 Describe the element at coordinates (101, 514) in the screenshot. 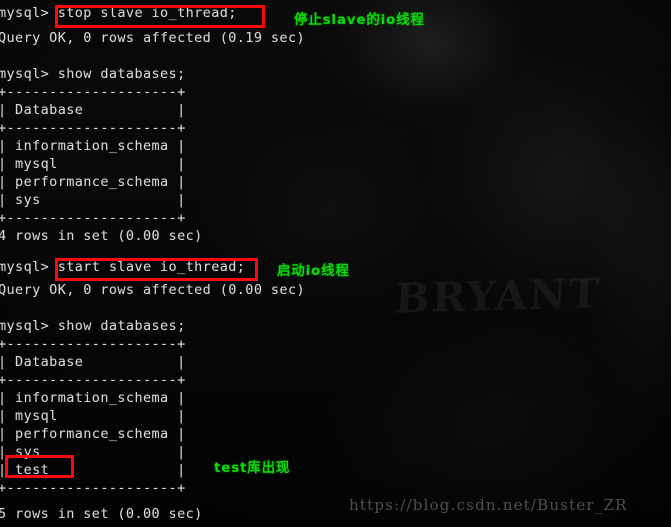

I see `terminal-line: 5 rows in set (0.00 sec)` at that location.